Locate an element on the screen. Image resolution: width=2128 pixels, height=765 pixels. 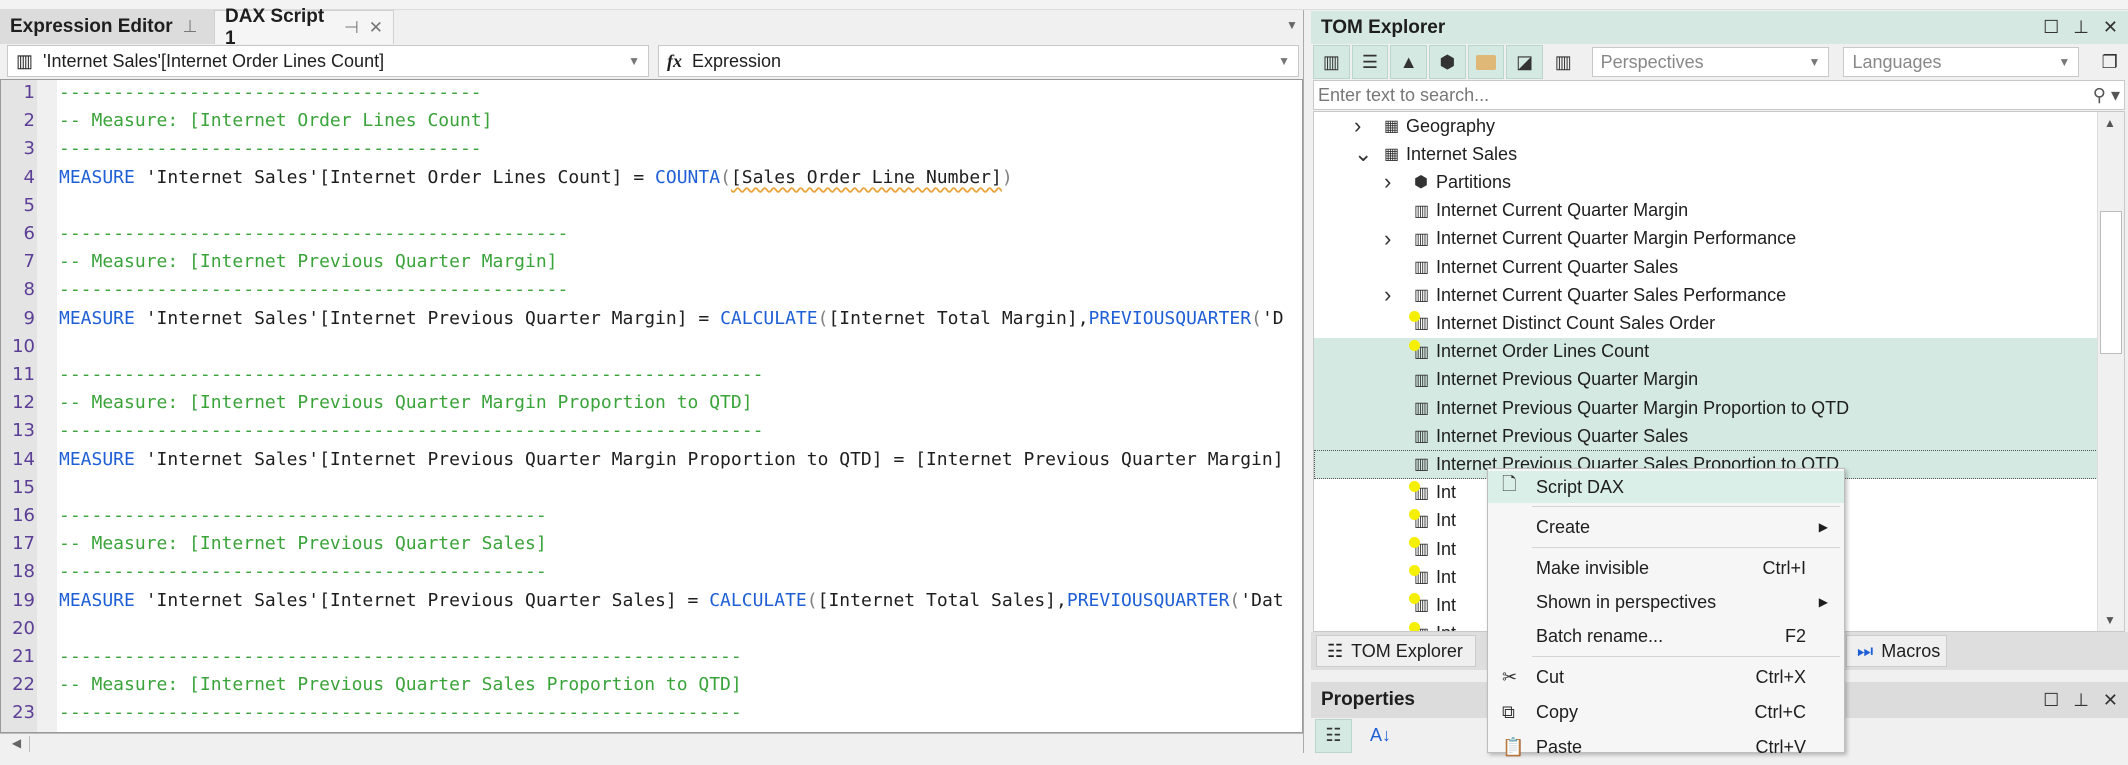
column-icon: ☰ is located at coordinates (1370, 62).